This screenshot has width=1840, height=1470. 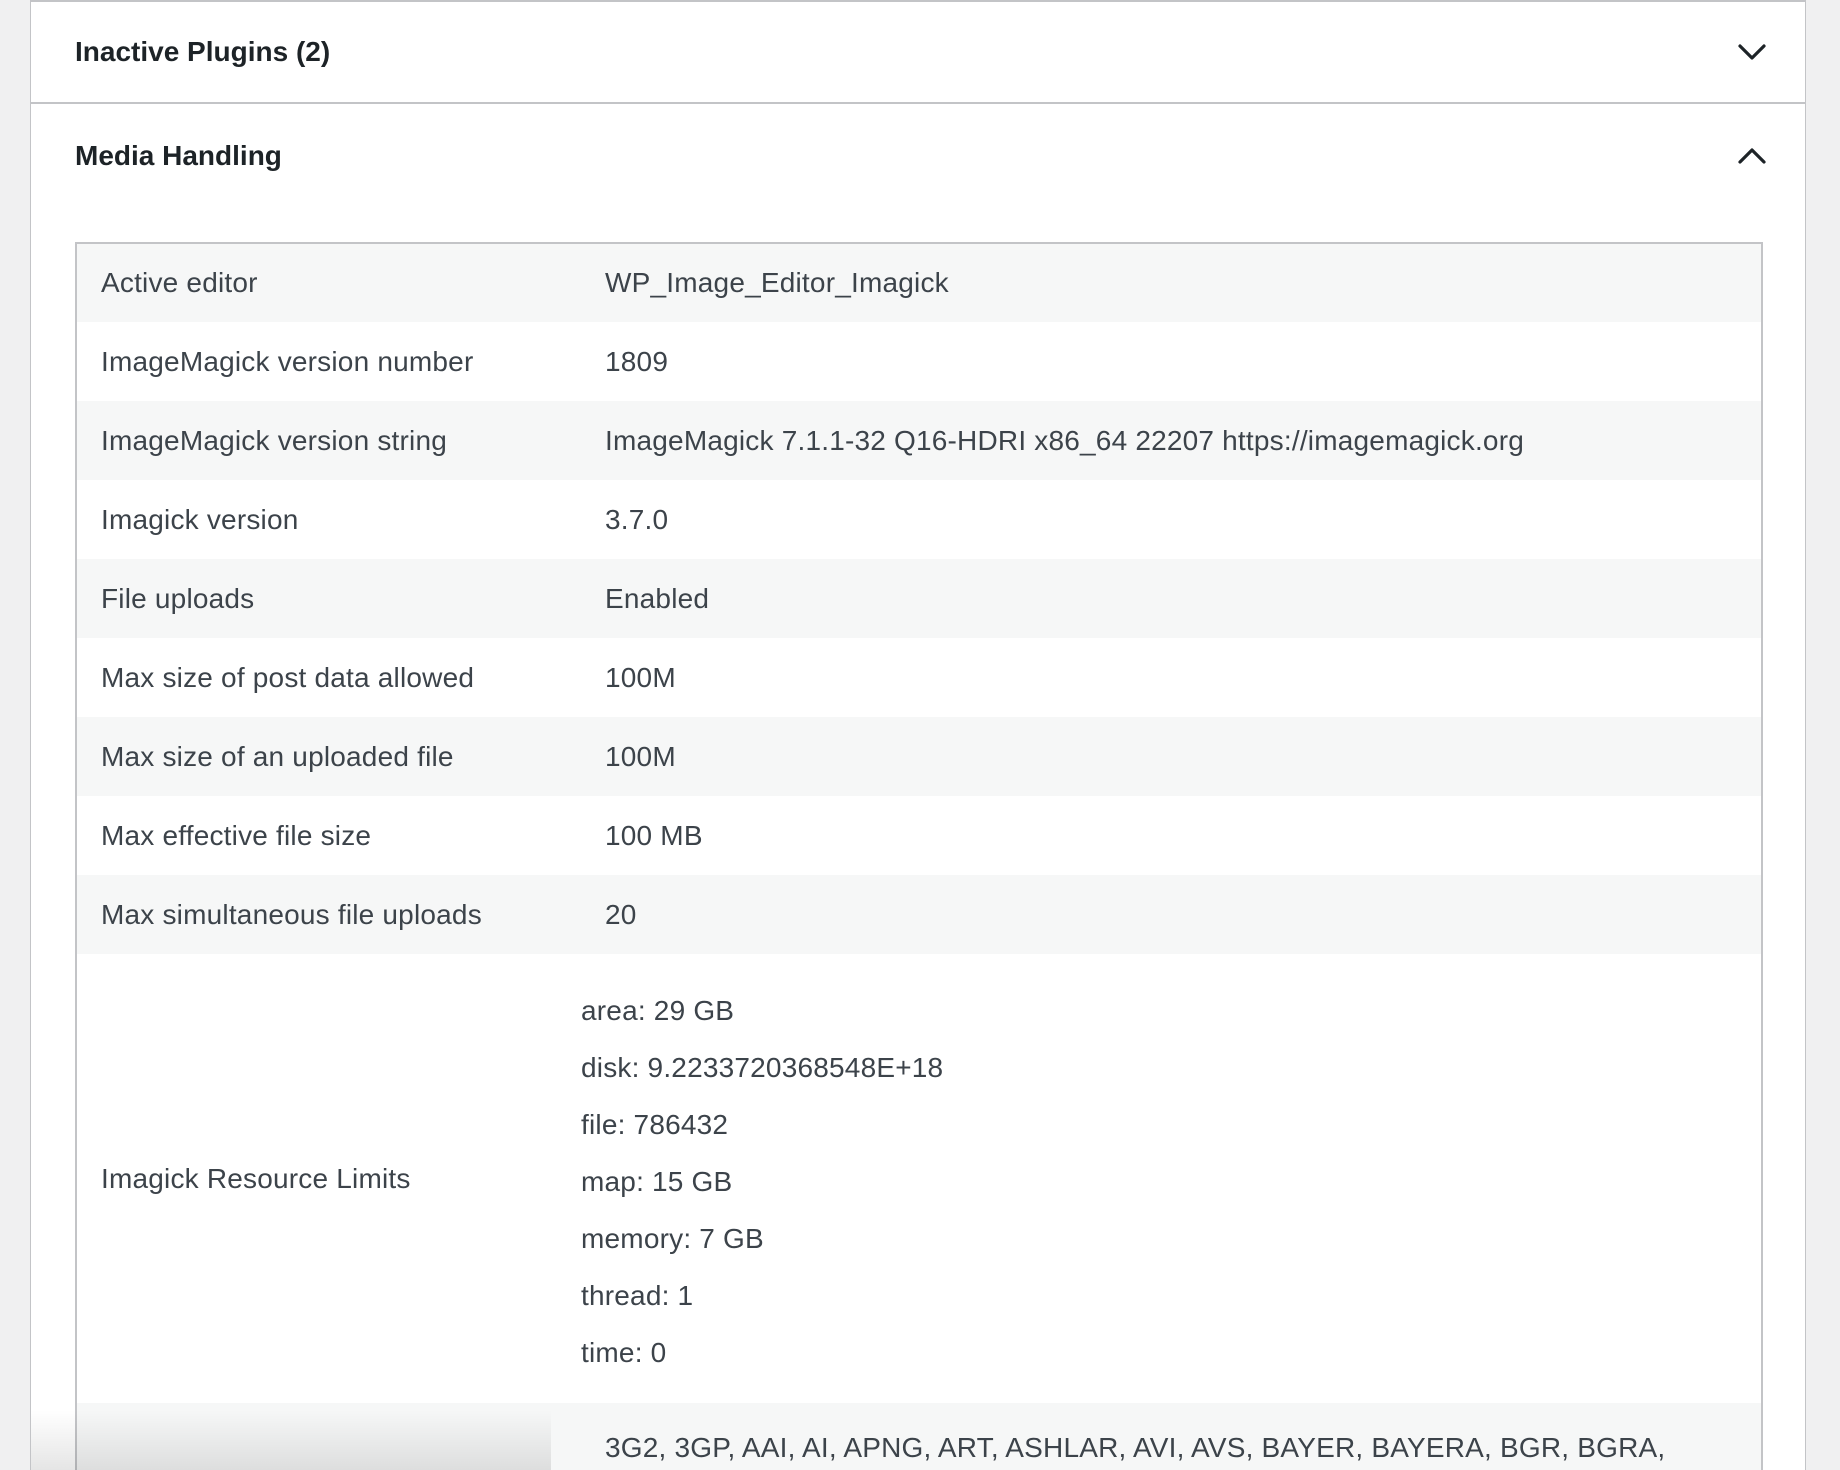 What do you see at coordinates (328, 440) in the screenshot?
I see `row-label: ImageMagick version string` at bounding box center [328, 440].